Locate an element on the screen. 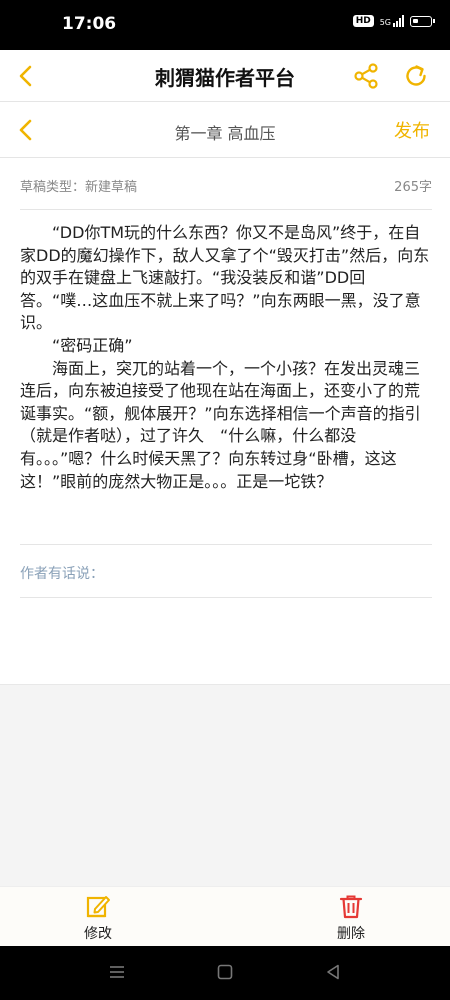 This screenshot has height=1000, width=450. home-icon is located at coordinates (225, 972).